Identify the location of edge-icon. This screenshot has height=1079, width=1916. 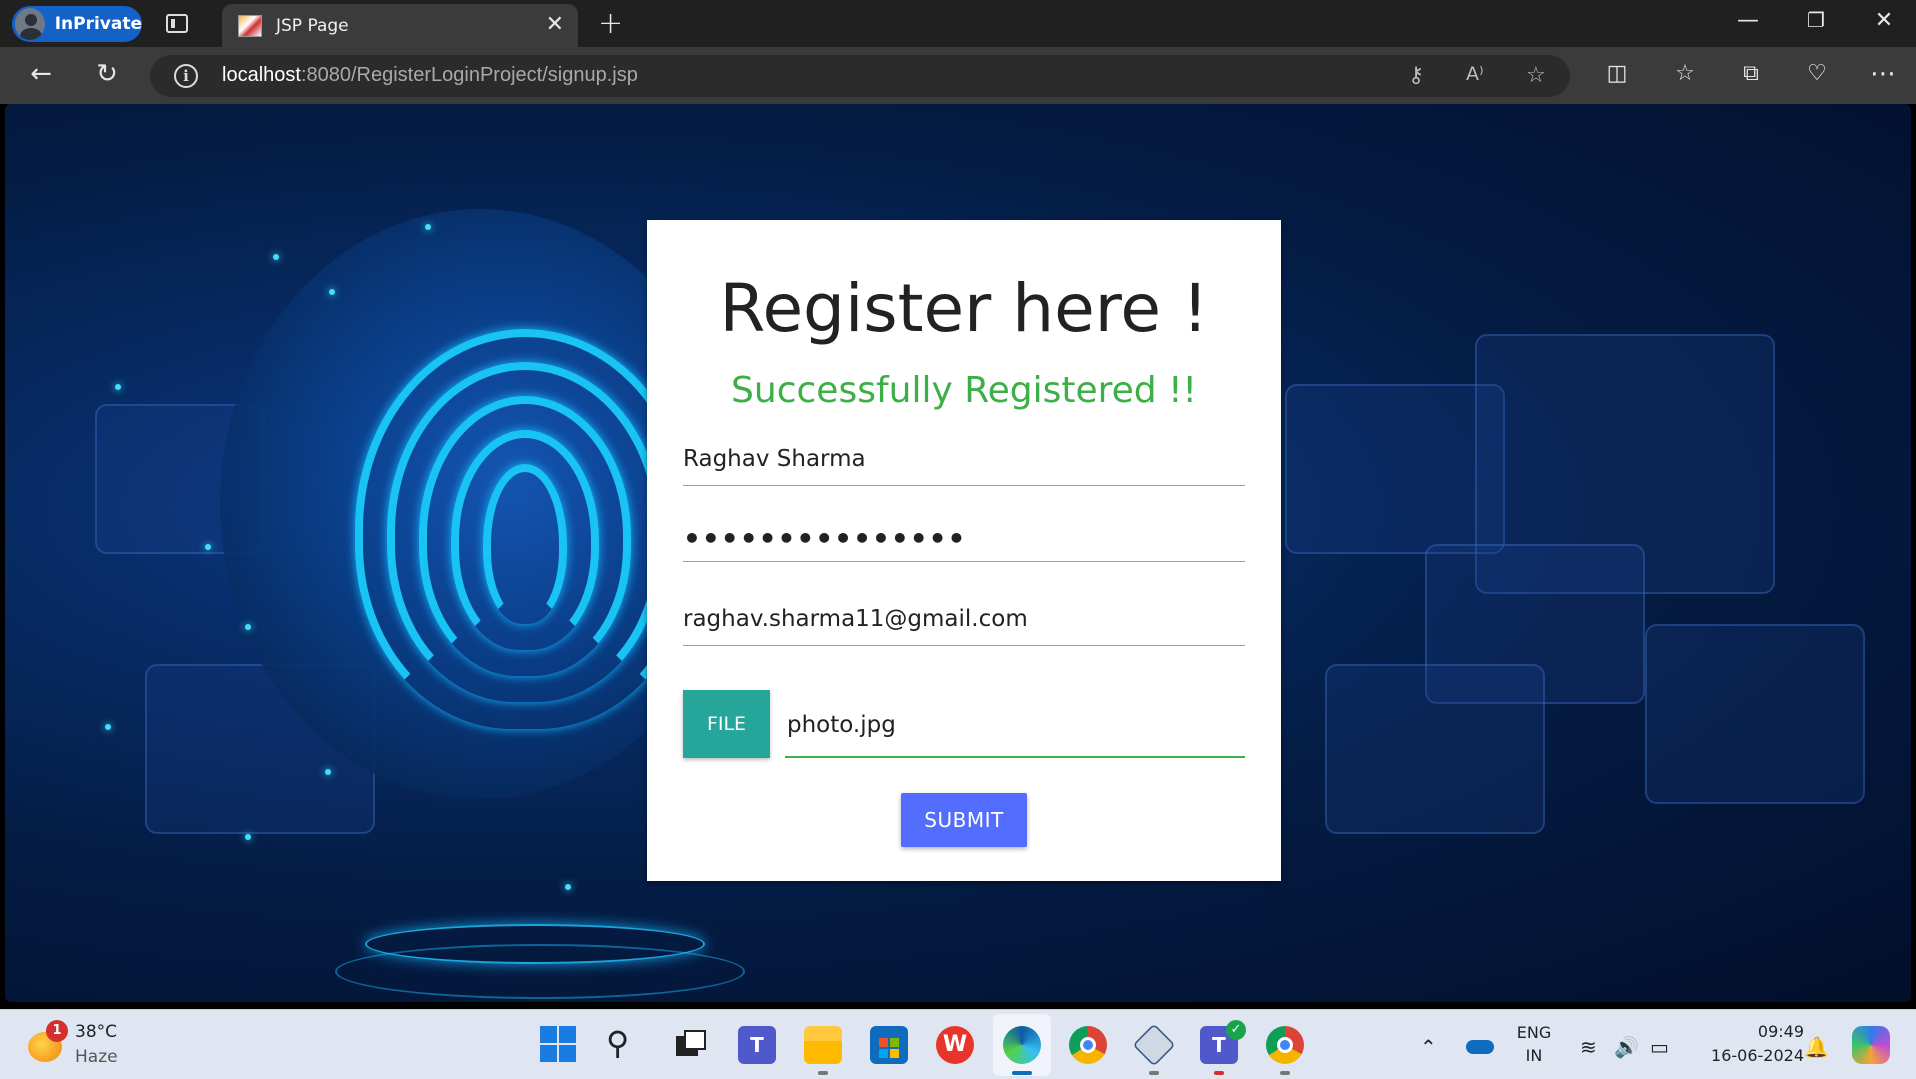
(1022, 1045).